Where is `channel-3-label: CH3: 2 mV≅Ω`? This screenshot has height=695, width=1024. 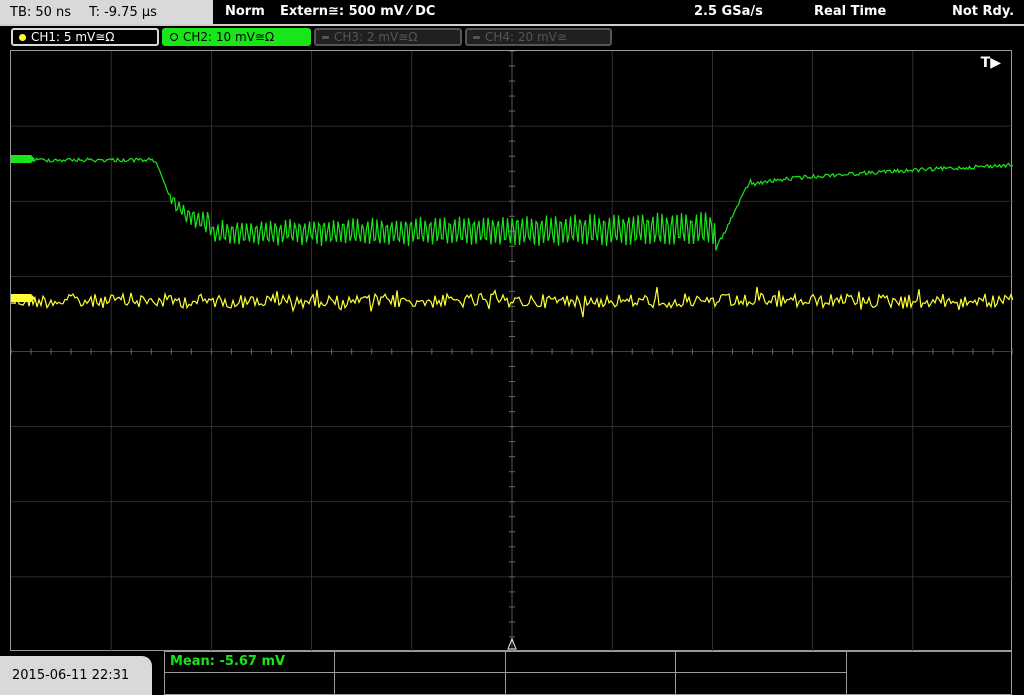
channel-3-label: CH3: 2 mV≅Ω is located at coordinates (376, 37).